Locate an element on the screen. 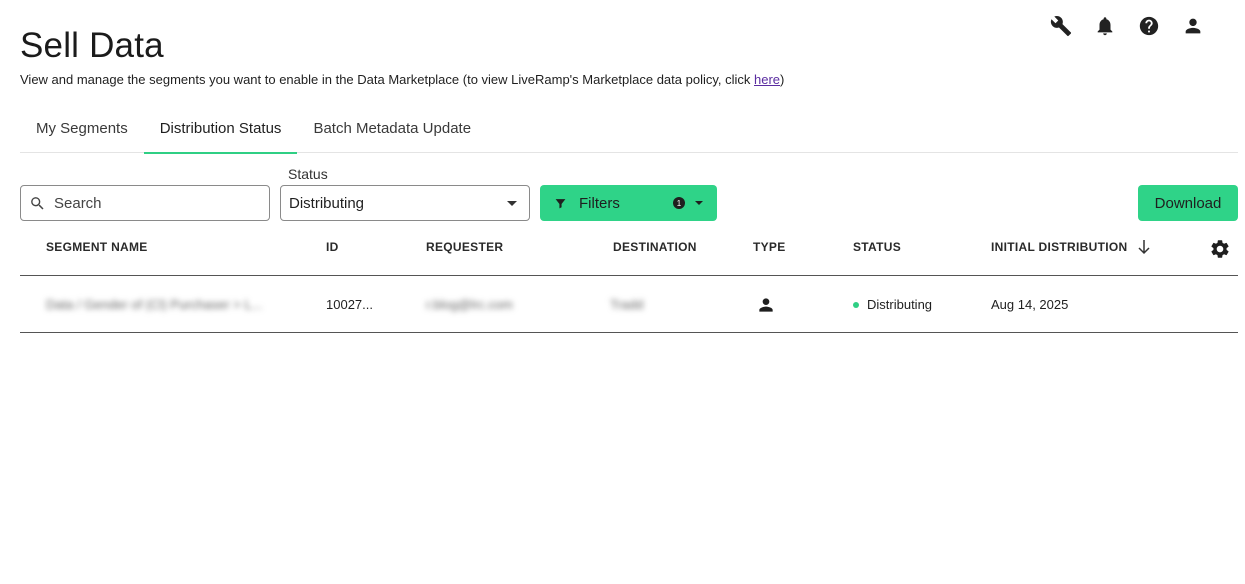  description-suffix: ) is located at coordinates (782, 79).